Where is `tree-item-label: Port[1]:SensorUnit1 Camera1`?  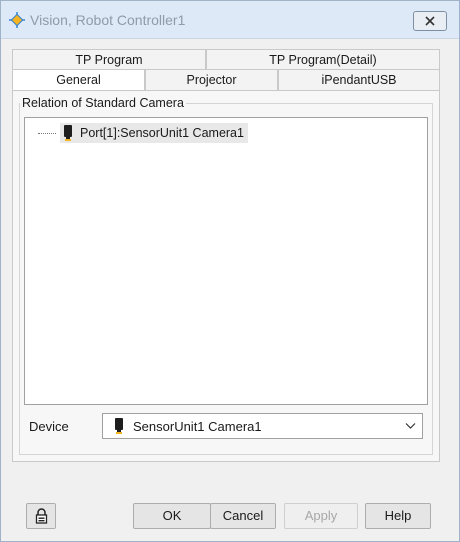 tree-item-label: Port[1]:SensorUnit1 Camera1 is located at coordinates (162, 133).